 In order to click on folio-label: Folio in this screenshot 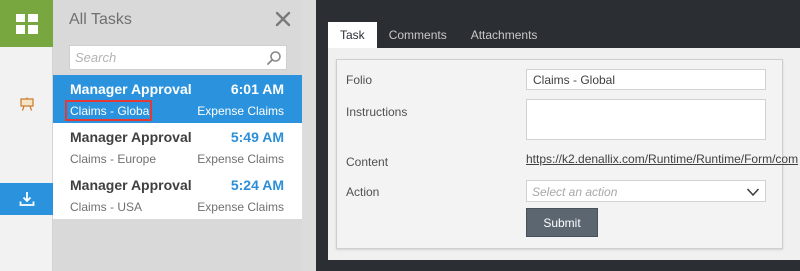, I will do `click(359, 80)`.